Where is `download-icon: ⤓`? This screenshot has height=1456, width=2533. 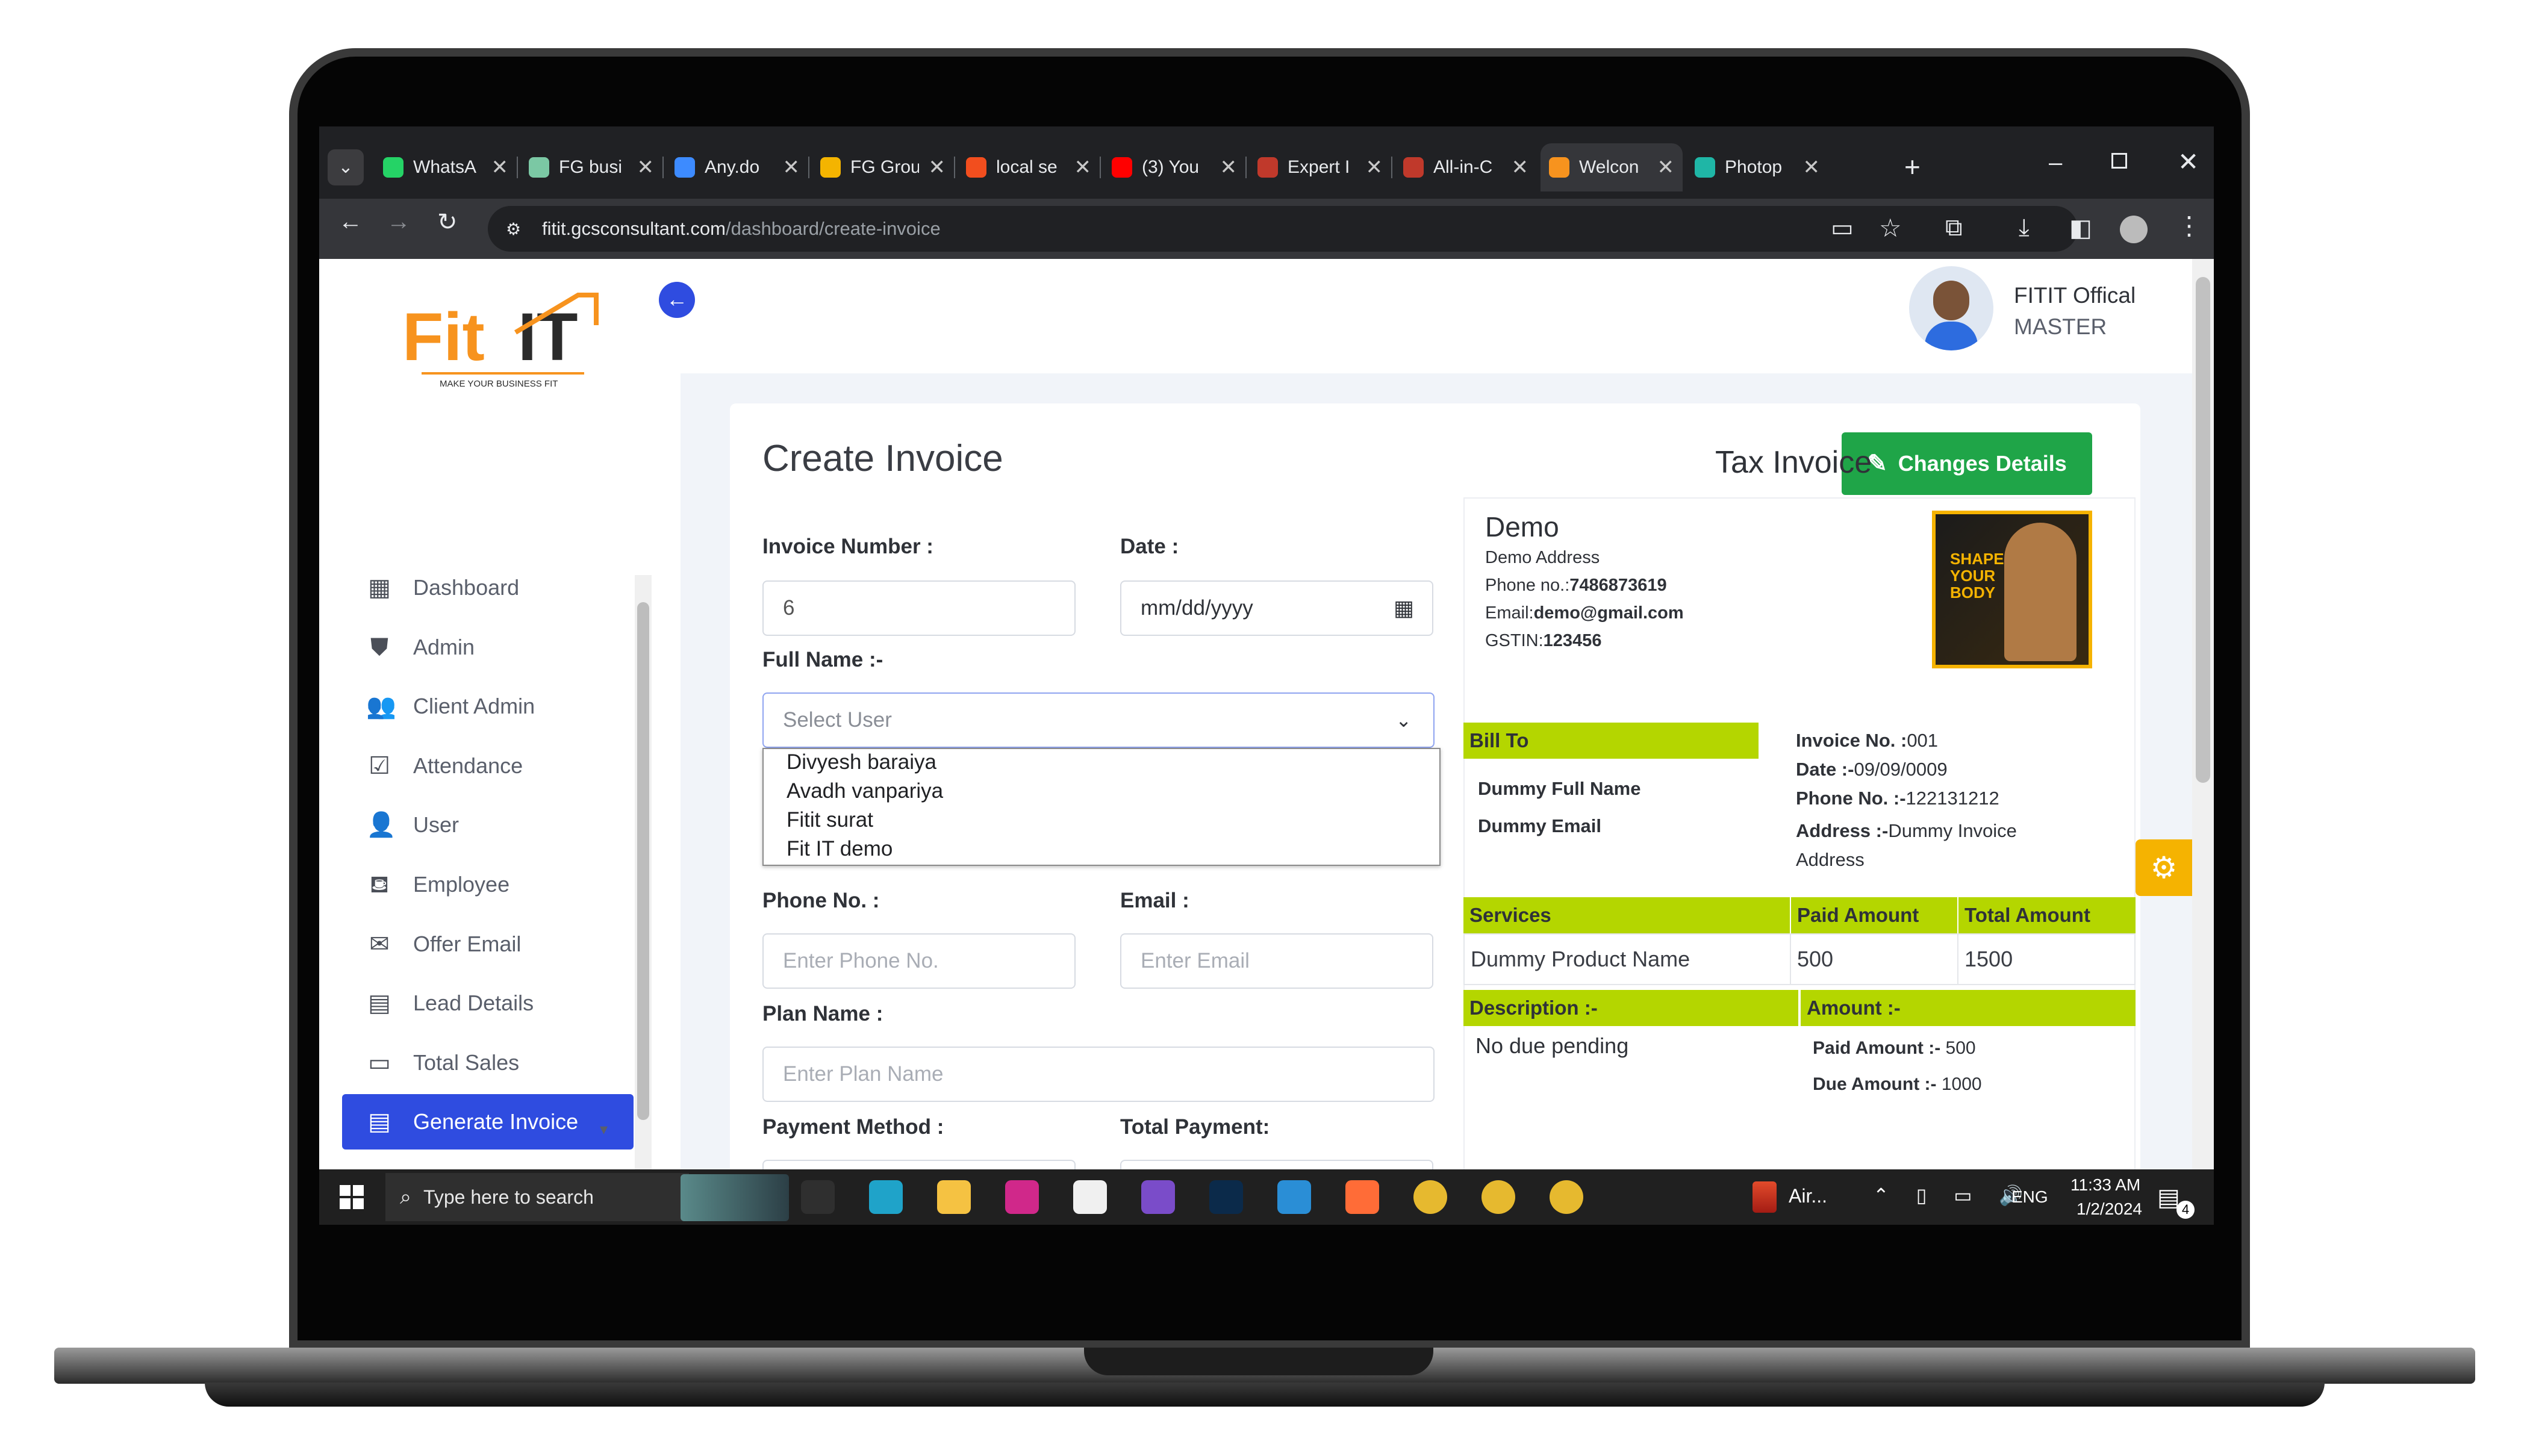
download-icon: ⤓ is located at coordinates (2024, 227).